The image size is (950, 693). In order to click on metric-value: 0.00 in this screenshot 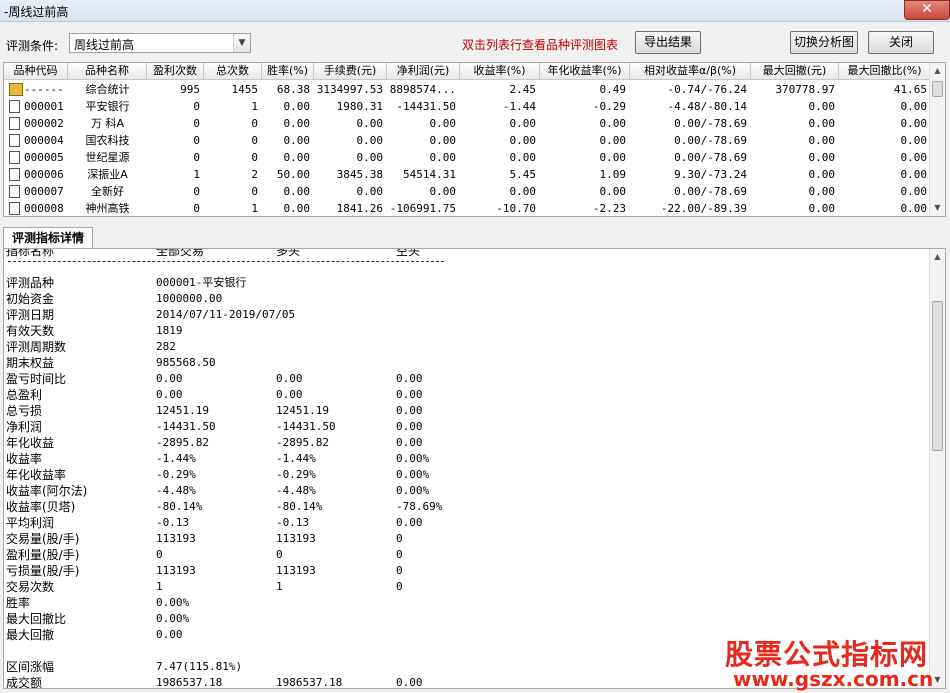, I will do `click(169, 394)`.